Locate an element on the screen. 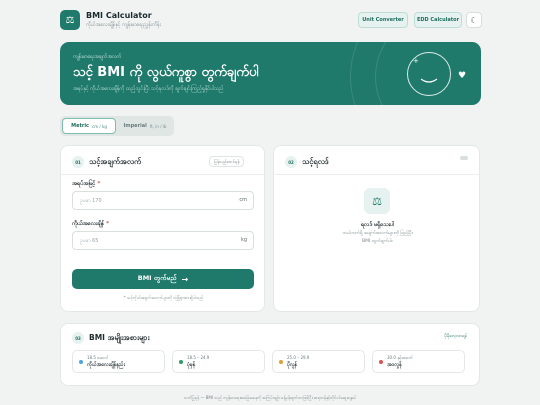 This screenshot has width=540, height=405. result-empty-line-1: ဘယ်ဘက်ရှိ အချက်အလက်များကို ဖြည့်ပြီး is located at coordinates (377, 233).